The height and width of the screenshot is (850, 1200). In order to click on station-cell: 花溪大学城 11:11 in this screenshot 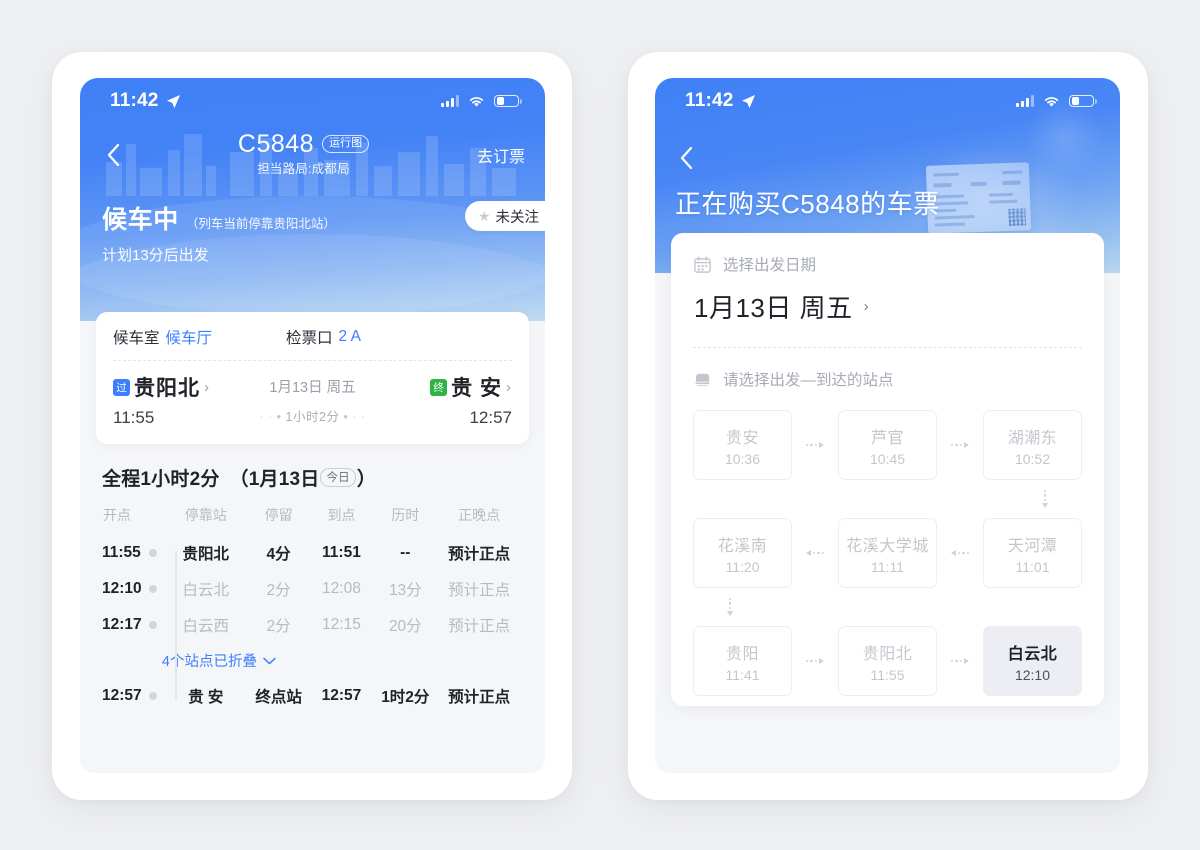, I will do `click(887, 553)`.